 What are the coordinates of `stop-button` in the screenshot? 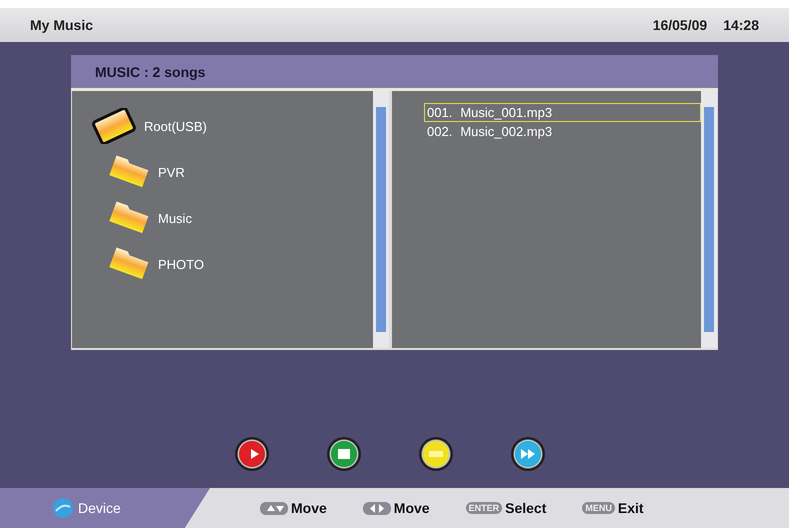 It's located at (344, 454).